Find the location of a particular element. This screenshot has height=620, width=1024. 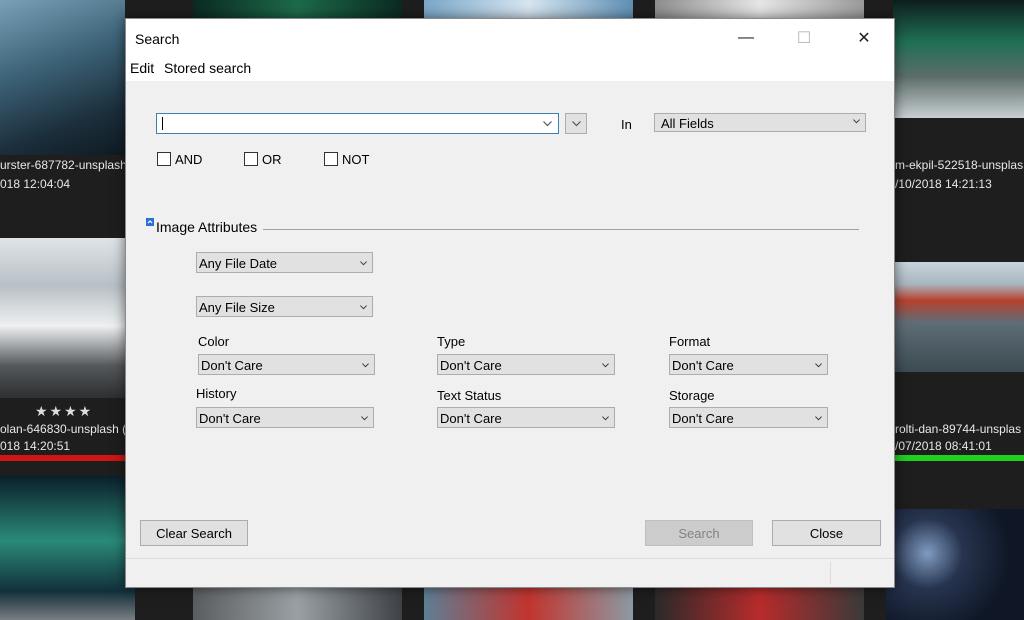

history-label: History is located at coordinates (216, 393).